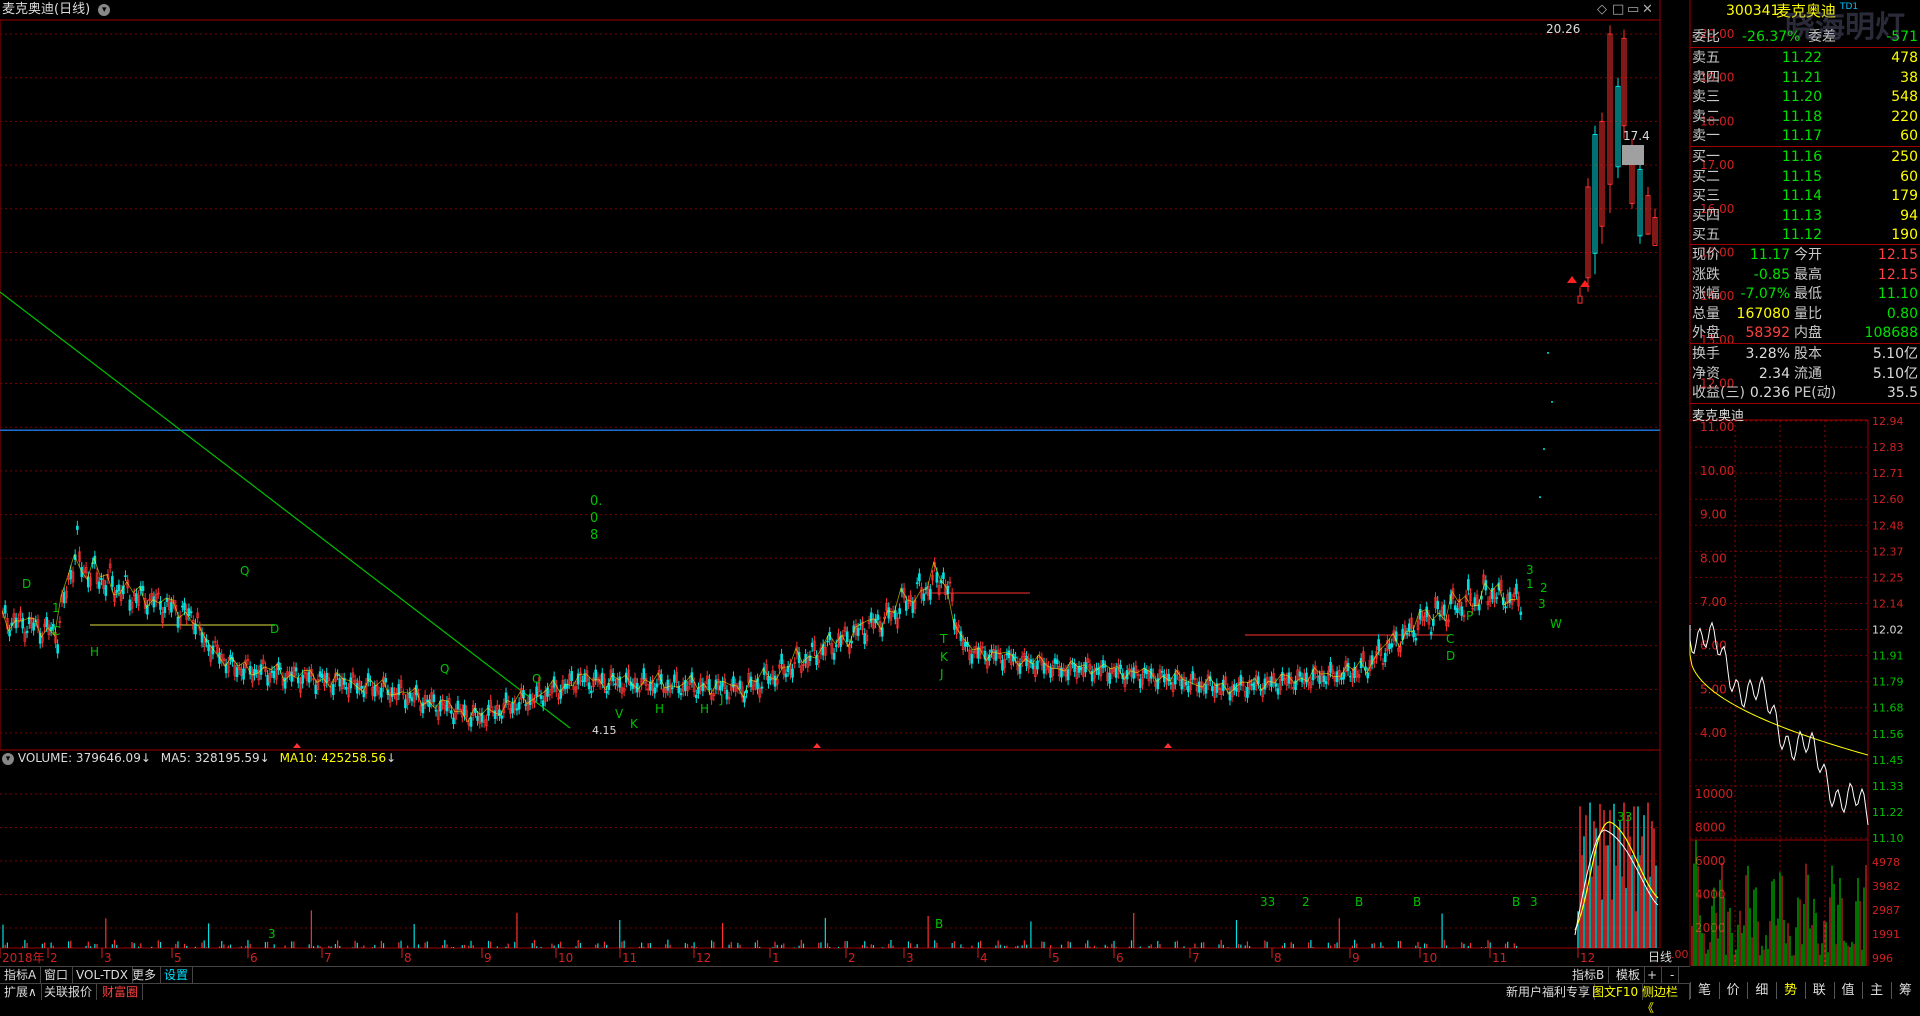 This screenshot has width=1920, height=1016. What do you see at coordinates (1805, 374) in the screenshot?
I see `stat2-row: 净资 2.34 流通 5.10亿` at bounding box center [1805, 374].